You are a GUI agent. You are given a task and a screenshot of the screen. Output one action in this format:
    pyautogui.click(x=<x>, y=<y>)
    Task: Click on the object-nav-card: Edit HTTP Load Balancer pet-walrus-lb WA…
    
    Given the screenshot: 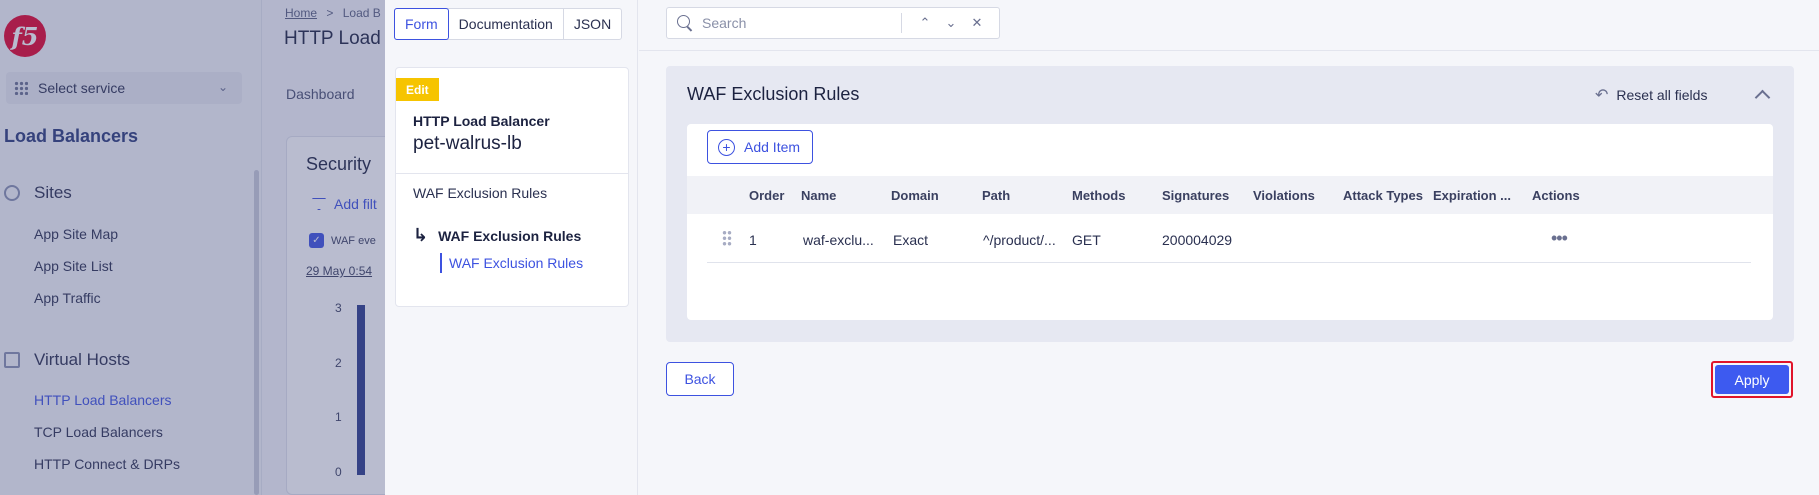 What is the action you would take?
    pyautogui.click(x=512, y=187)
    